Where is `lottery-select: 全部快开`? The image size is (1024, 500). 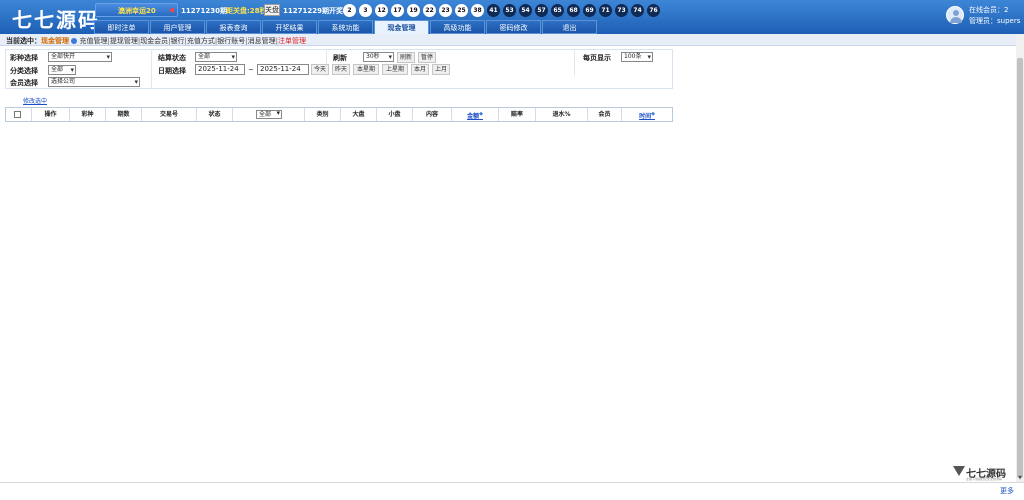 lottery-select: 全部快开 is located at coordinates (80, 57).